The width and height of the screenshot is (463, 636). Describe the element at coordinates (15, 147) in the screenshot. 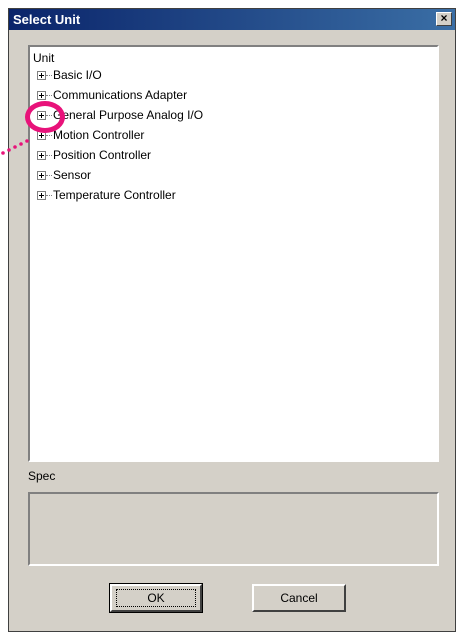

I see `annotation-dots` at that location.